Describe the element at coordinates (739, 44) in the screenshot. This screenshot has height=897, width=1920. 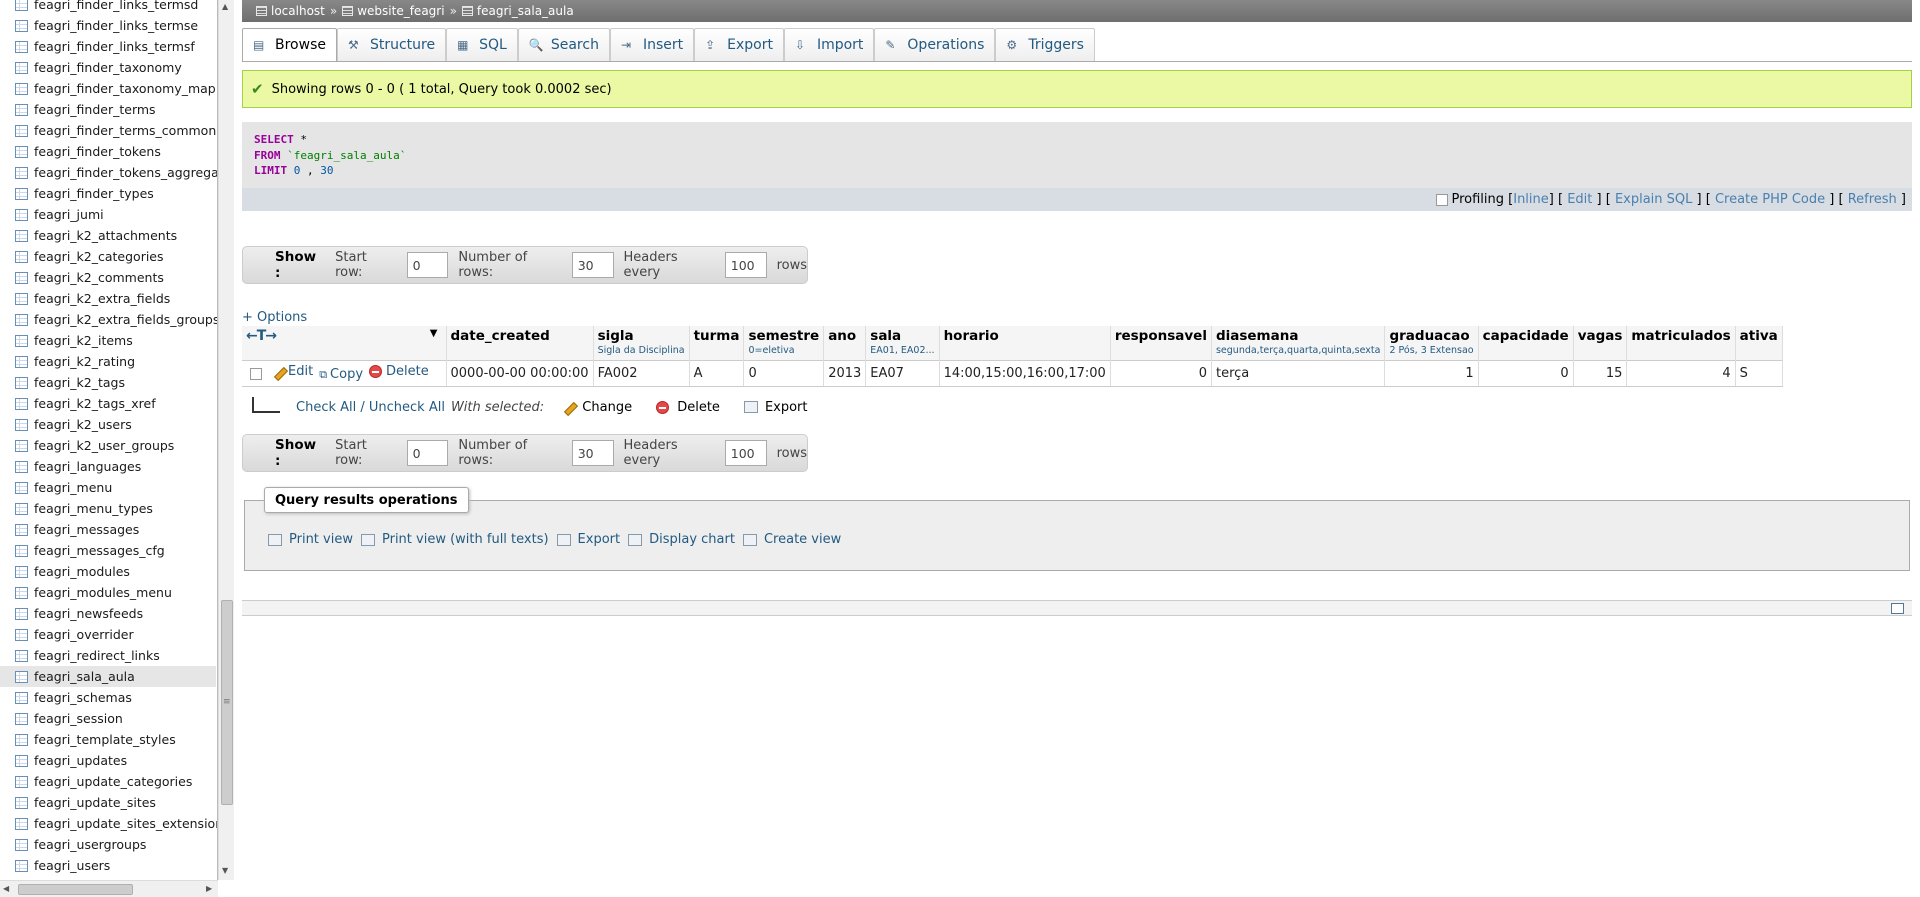
I see `tab-export: ⇪ Export` at that location.